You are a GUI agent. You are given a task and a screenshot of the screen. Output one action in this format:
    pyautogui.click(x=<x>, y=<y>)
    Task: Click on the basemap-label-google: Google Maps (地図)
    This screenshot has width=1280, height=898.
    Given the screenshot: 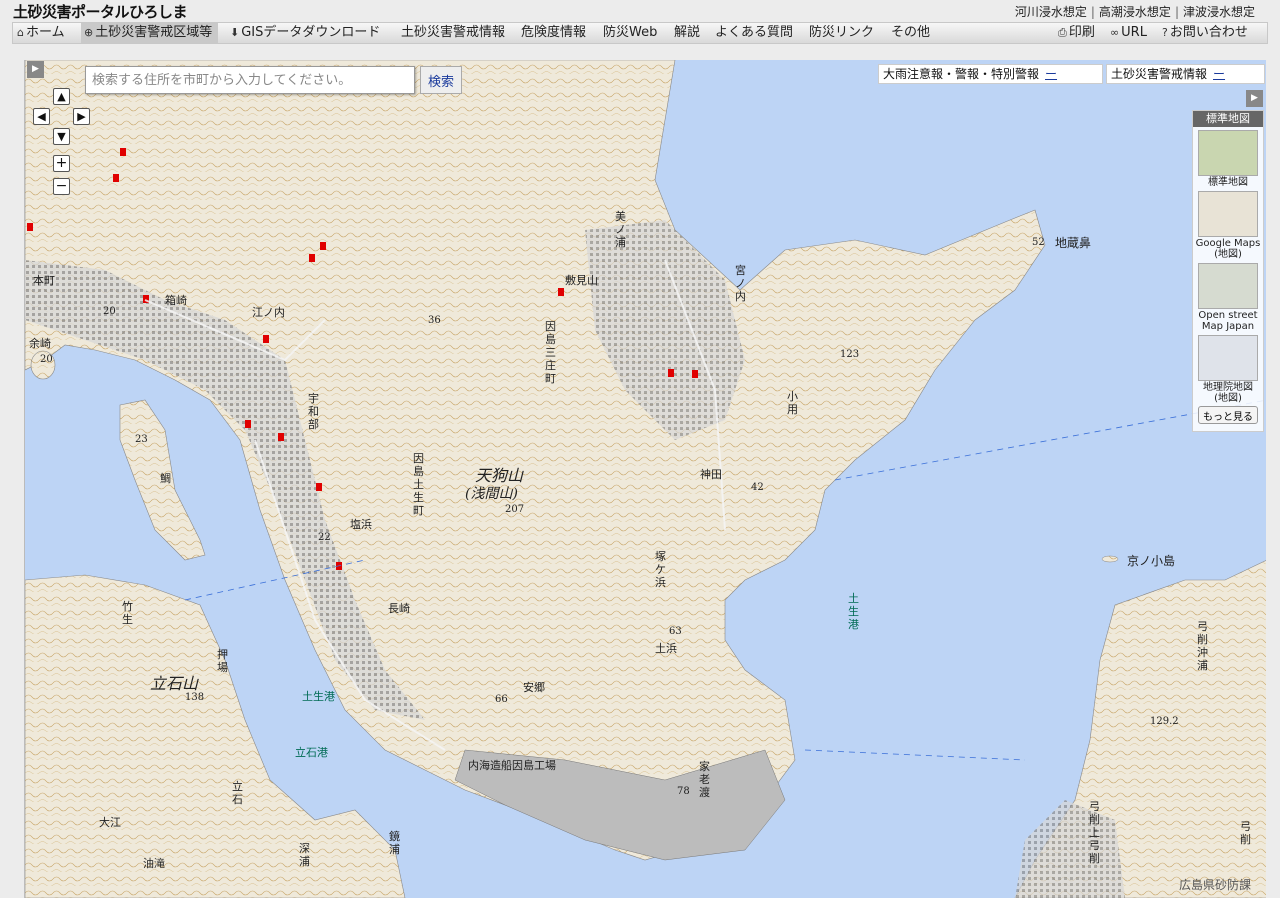 What is the action you would take?
    pyautogui.click(x=1228, y=249)
    